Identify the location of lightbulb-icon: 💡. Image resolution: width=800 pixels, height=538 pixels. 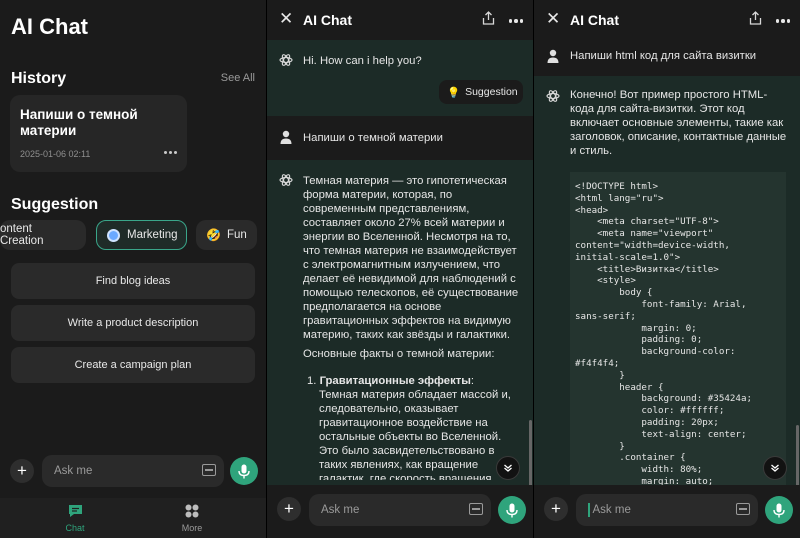
(454, 92).